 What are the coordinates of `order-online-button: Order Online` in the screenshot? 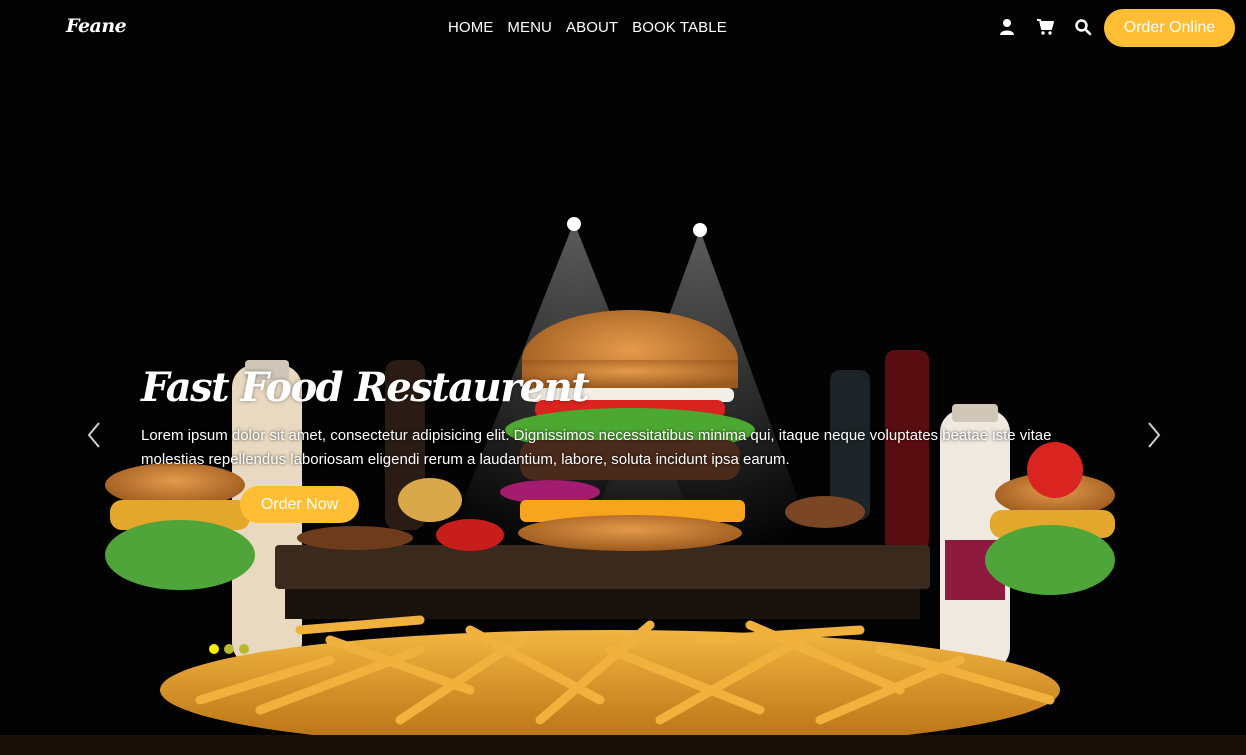 It's located at (1169, 28).